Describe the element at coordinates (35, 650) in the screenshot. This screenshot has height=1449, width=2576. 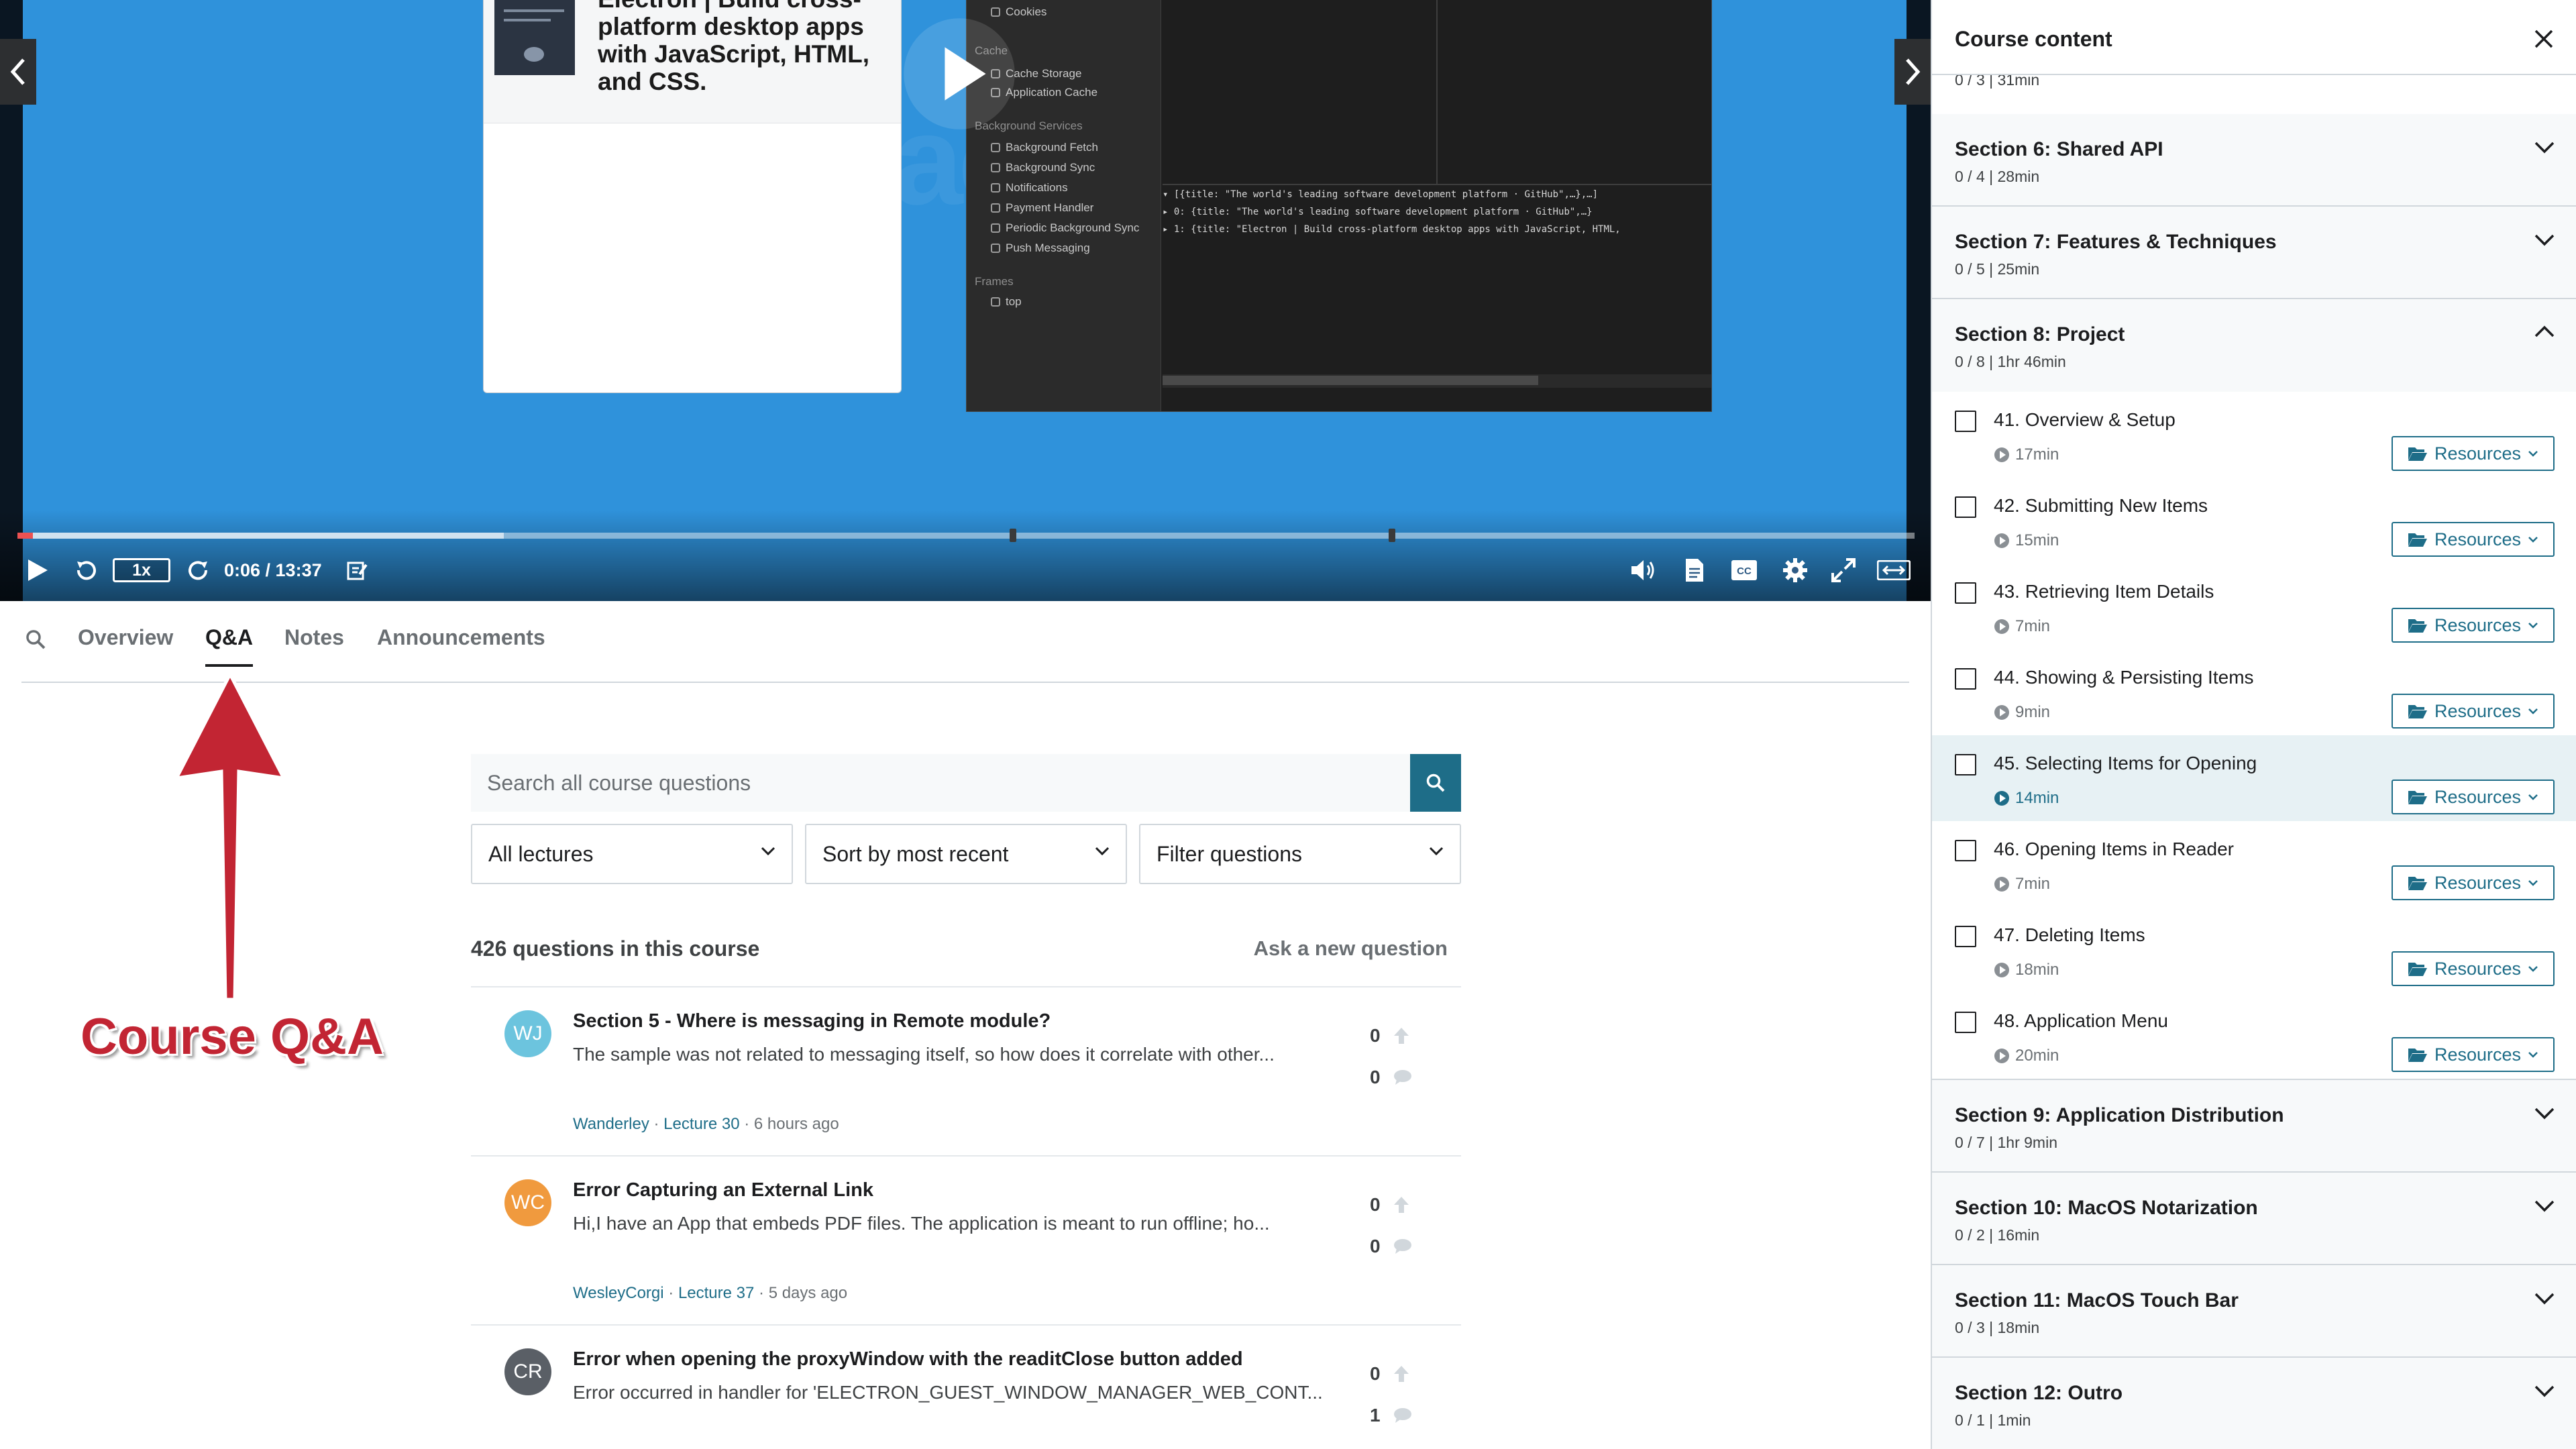
I see `search-tab` at that location.